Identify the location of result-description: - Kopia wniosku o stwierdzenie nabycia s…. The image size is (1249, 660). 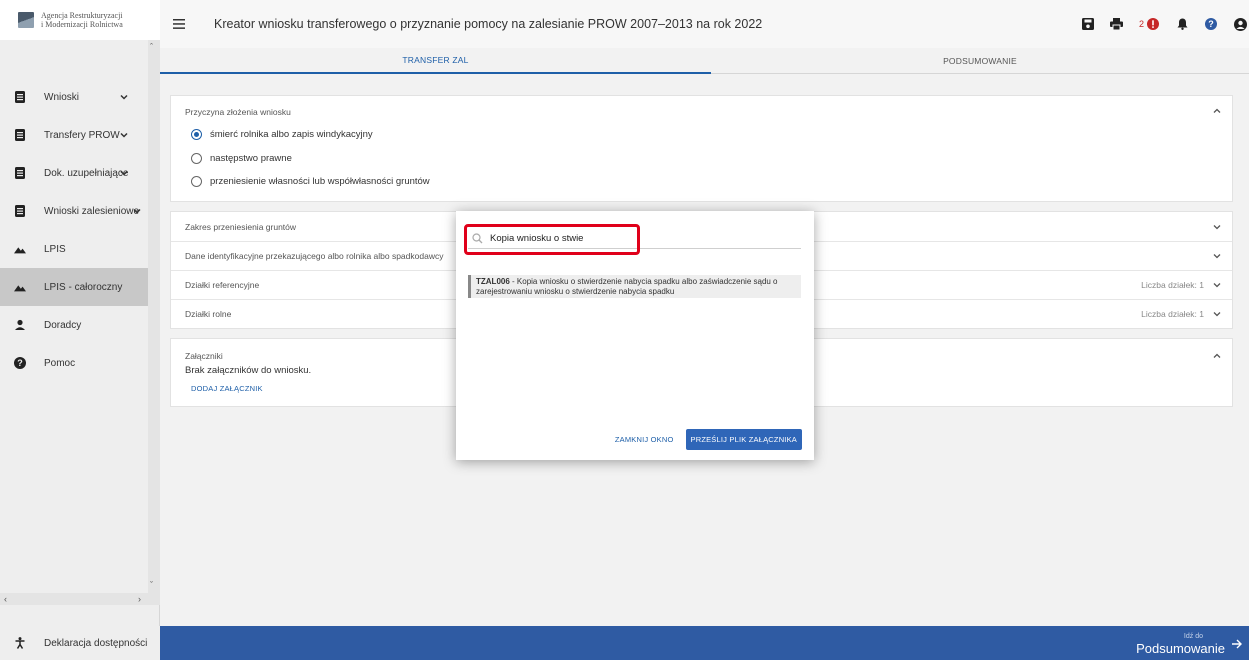
(627, 286).